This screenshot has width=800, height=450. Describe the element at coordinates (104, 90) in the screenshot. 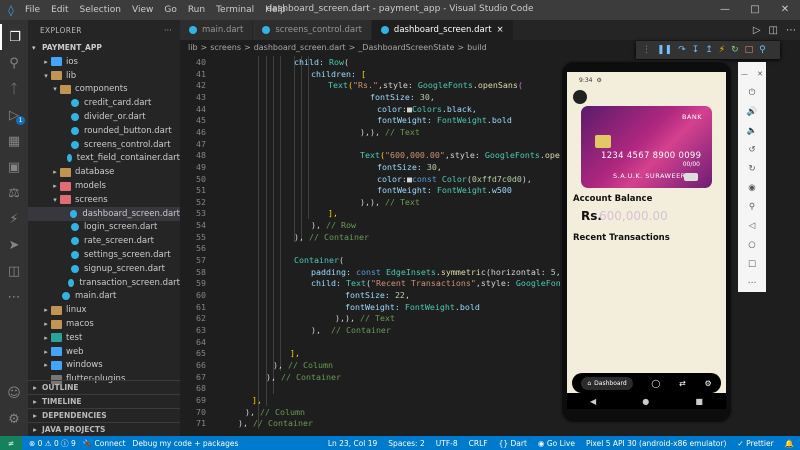

I see `tree-item: ▾ components` at that location.